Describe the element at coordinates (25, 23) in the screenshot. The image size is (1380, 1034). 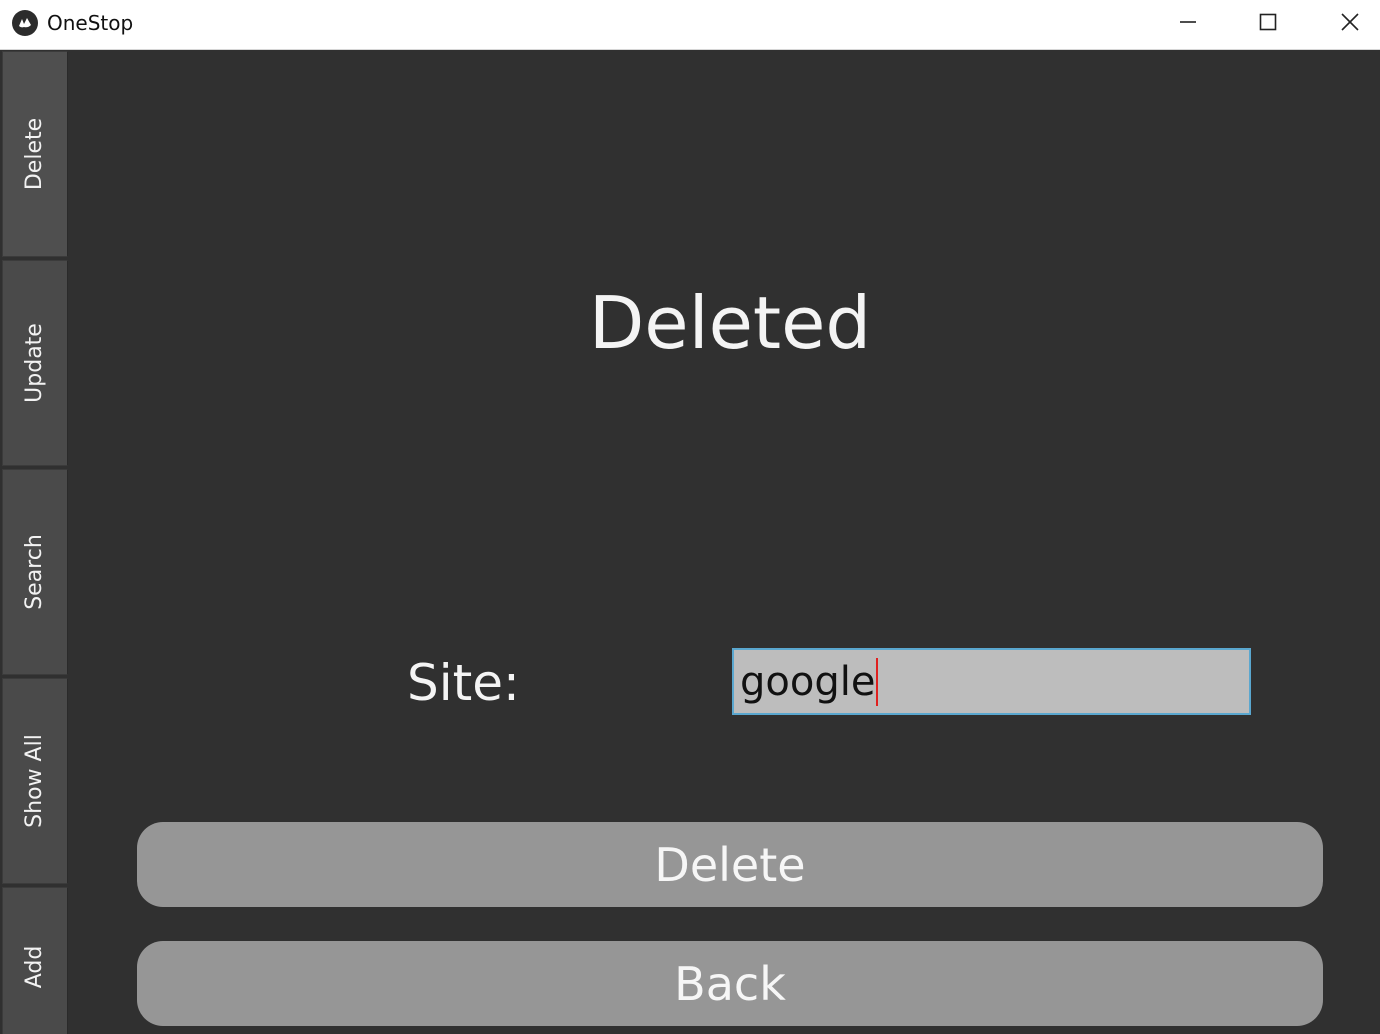
I see `kivy-logo-icon` at that location.